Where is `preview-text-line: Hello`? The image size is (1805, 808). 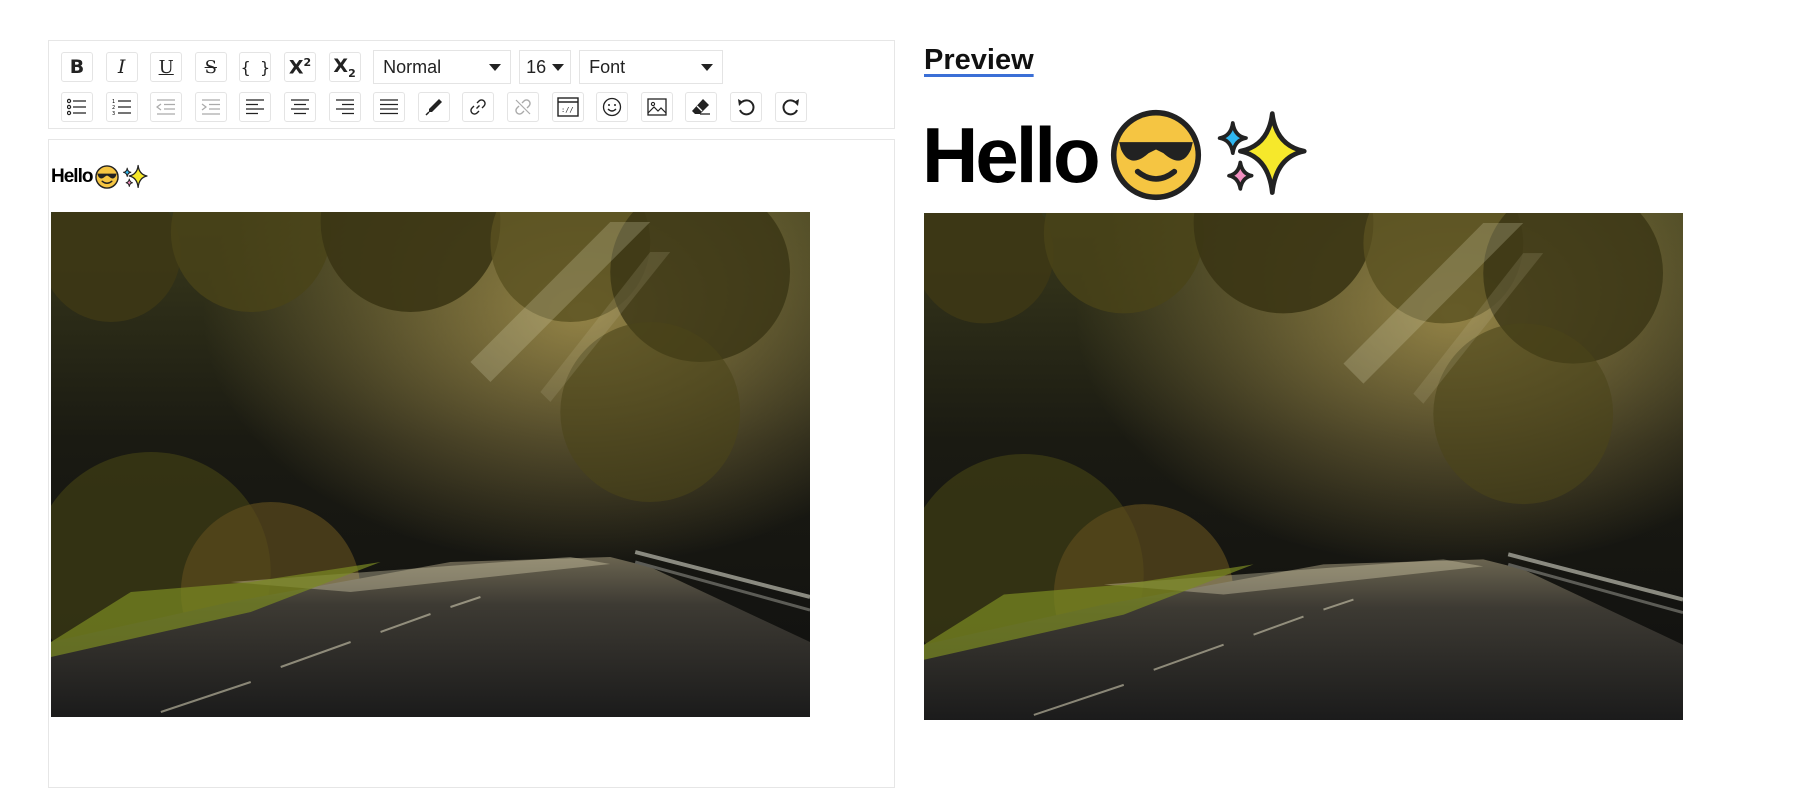
preview-text-line: Hello is located at coordinates (1115, 155).